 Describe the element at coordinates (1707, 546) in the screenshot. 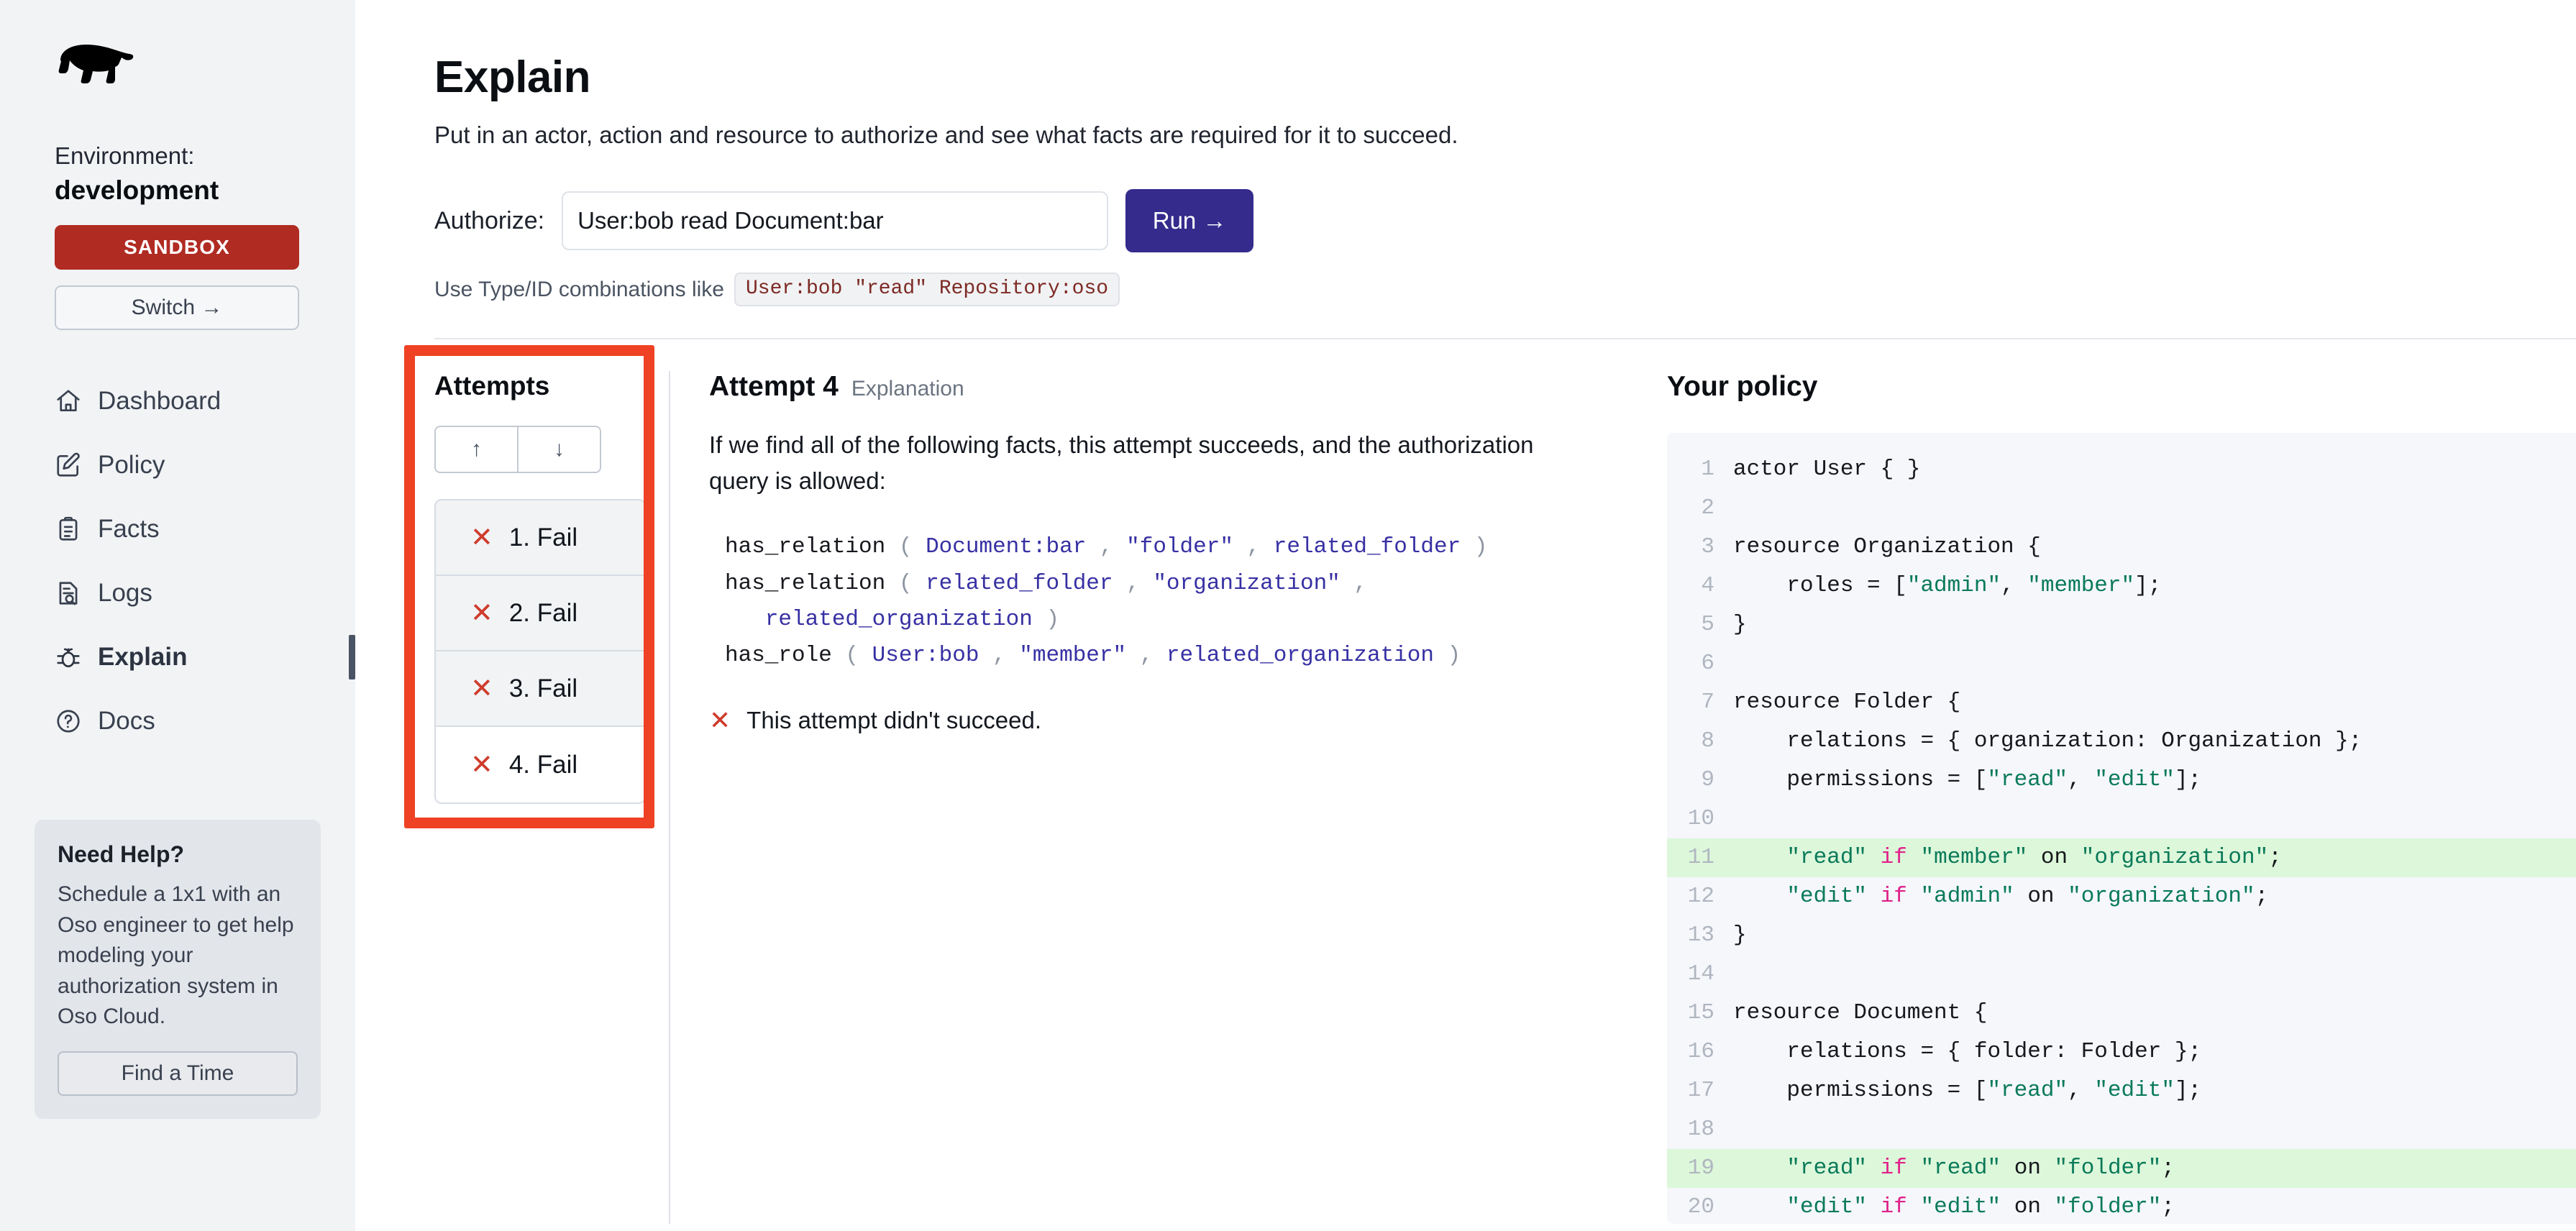

I see `line-number: 3` at that location.